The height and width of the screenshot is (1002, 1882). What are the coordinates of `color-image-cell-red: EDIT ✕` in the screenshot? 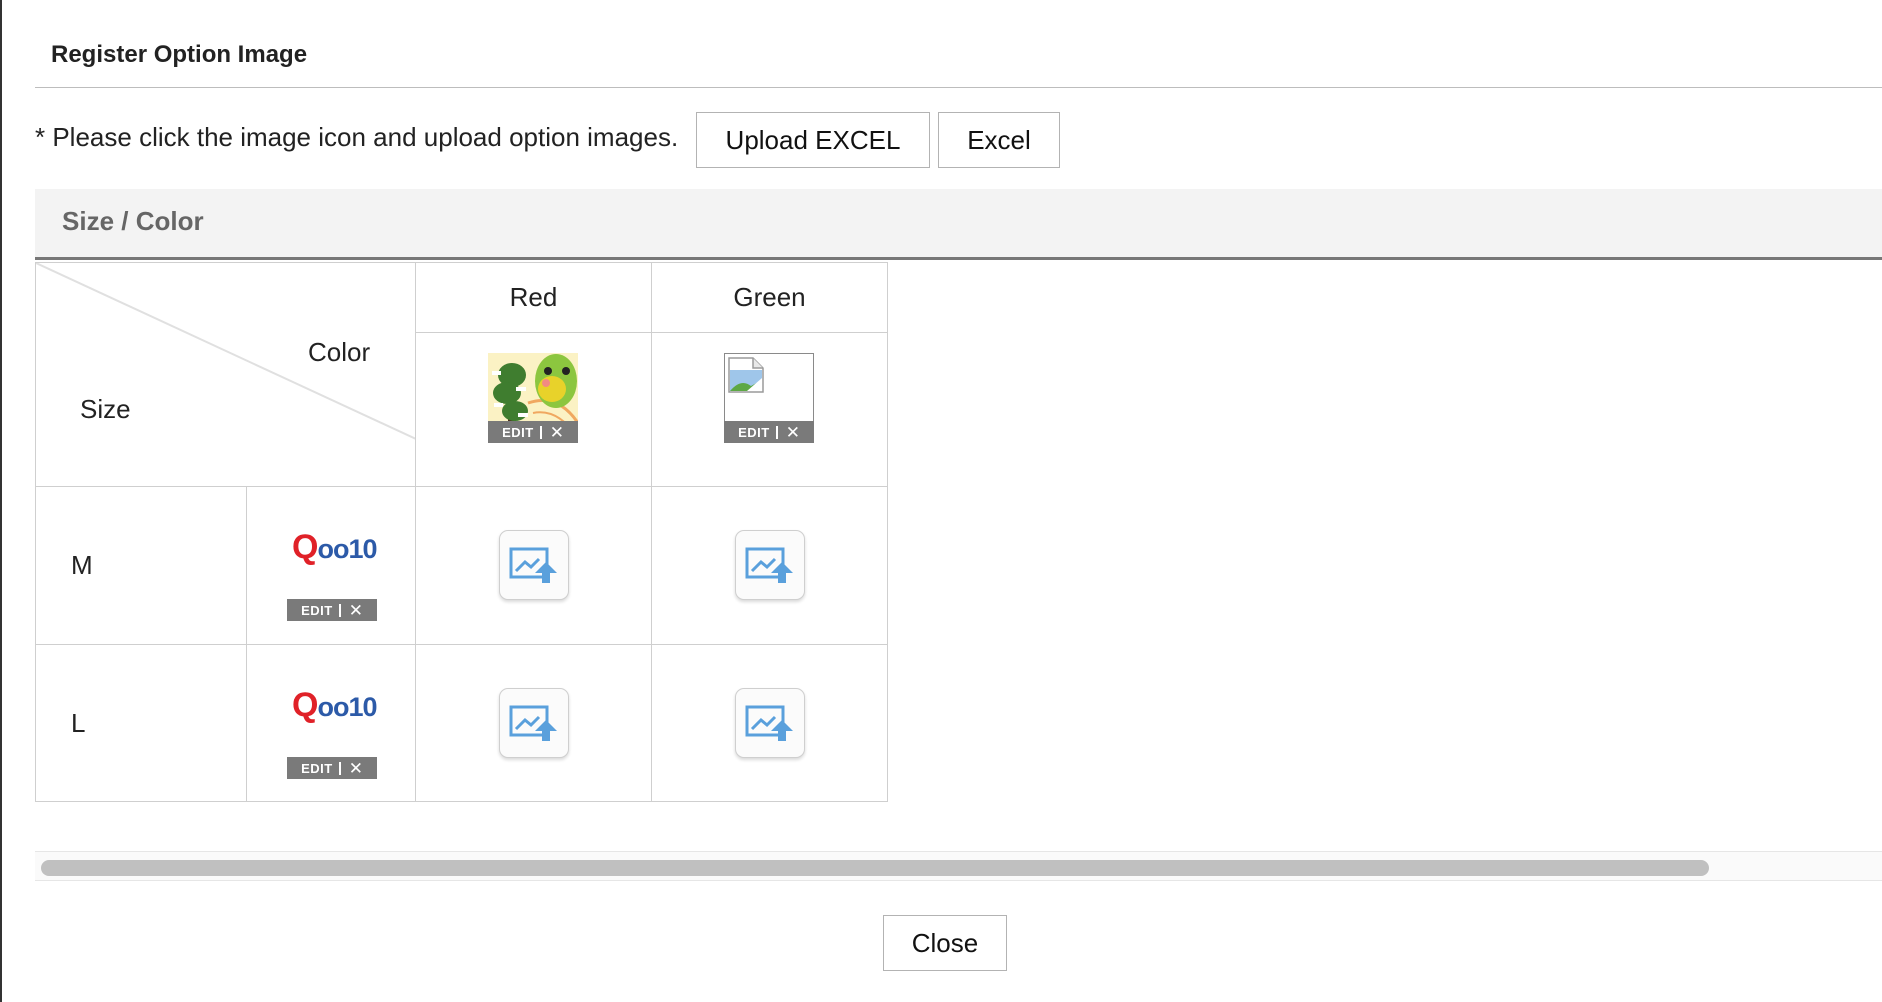 It's located at (533, 409).